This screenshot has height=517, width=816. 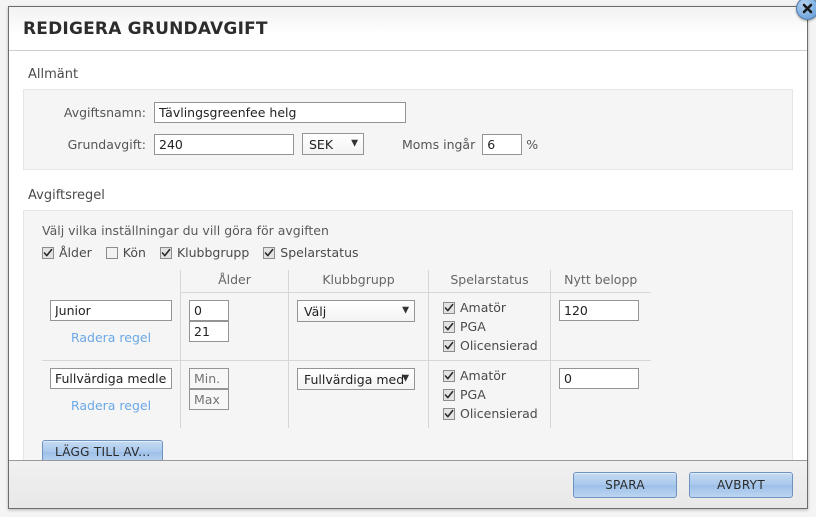 What do you see at coordinates (145, 28) in the screenshot?
I see `page-title: REDIGERA GRUNDAVGIFT` at bounding box center [145, 28].